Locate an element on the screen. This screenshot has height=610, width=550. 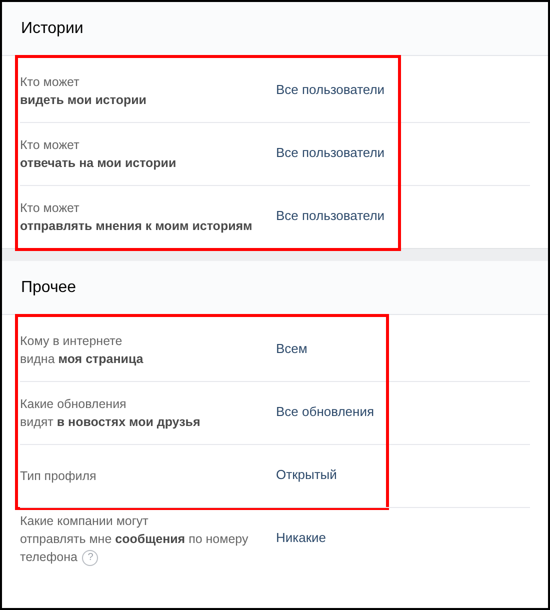
setting-label: Кому в интернете видна моя страница is located at coordinates (82, 350).